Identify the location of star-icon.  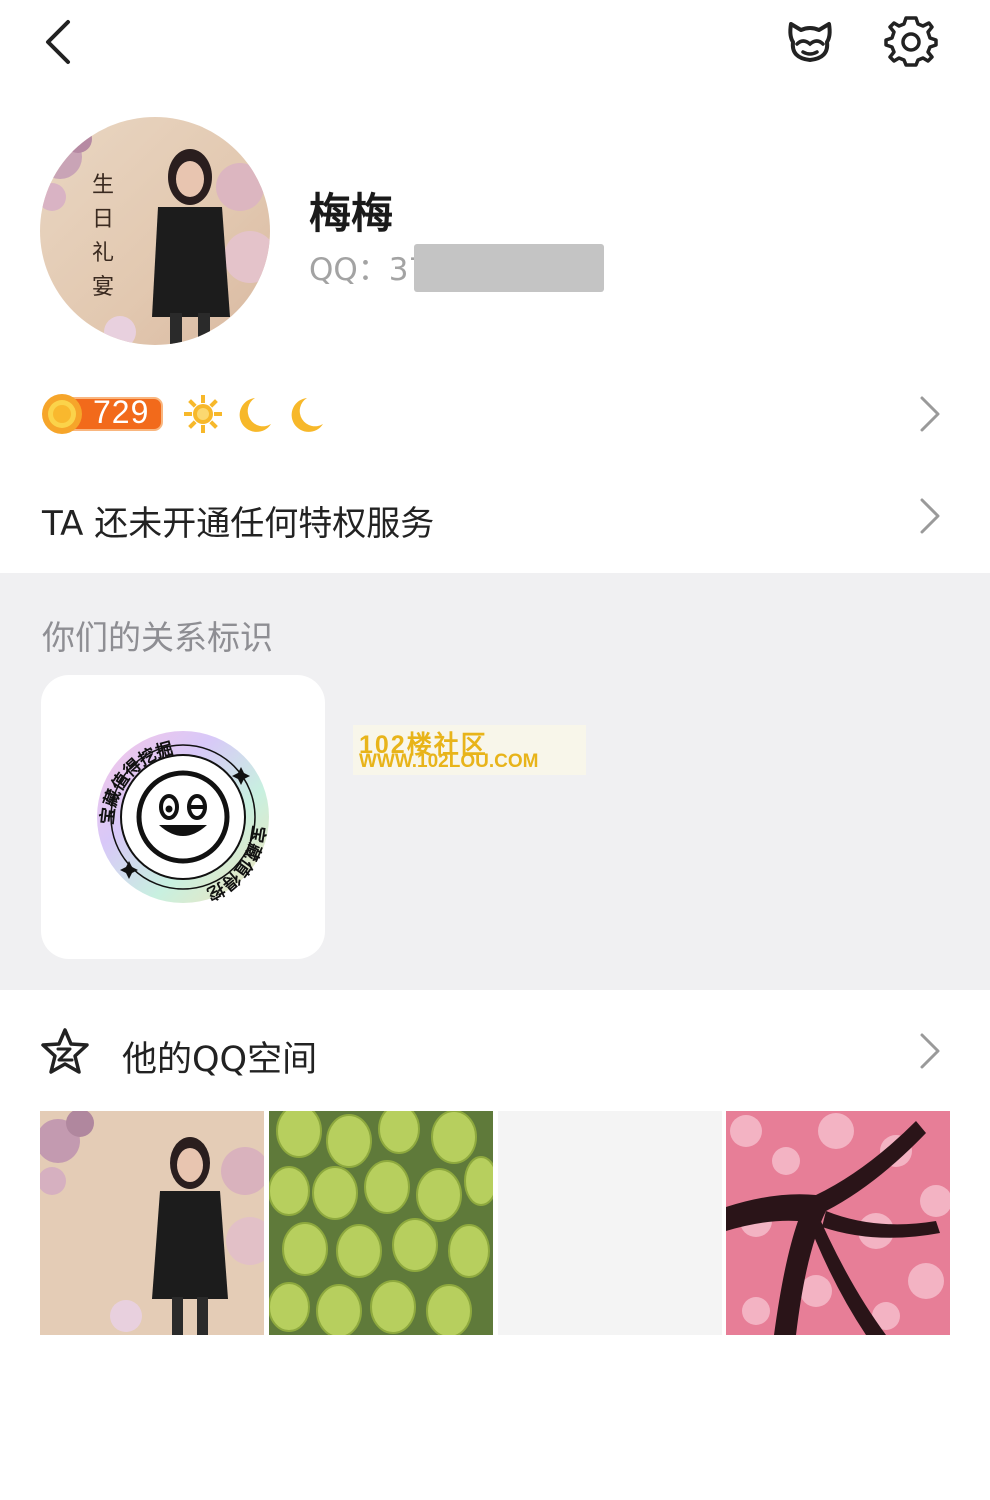
(65, 1052).